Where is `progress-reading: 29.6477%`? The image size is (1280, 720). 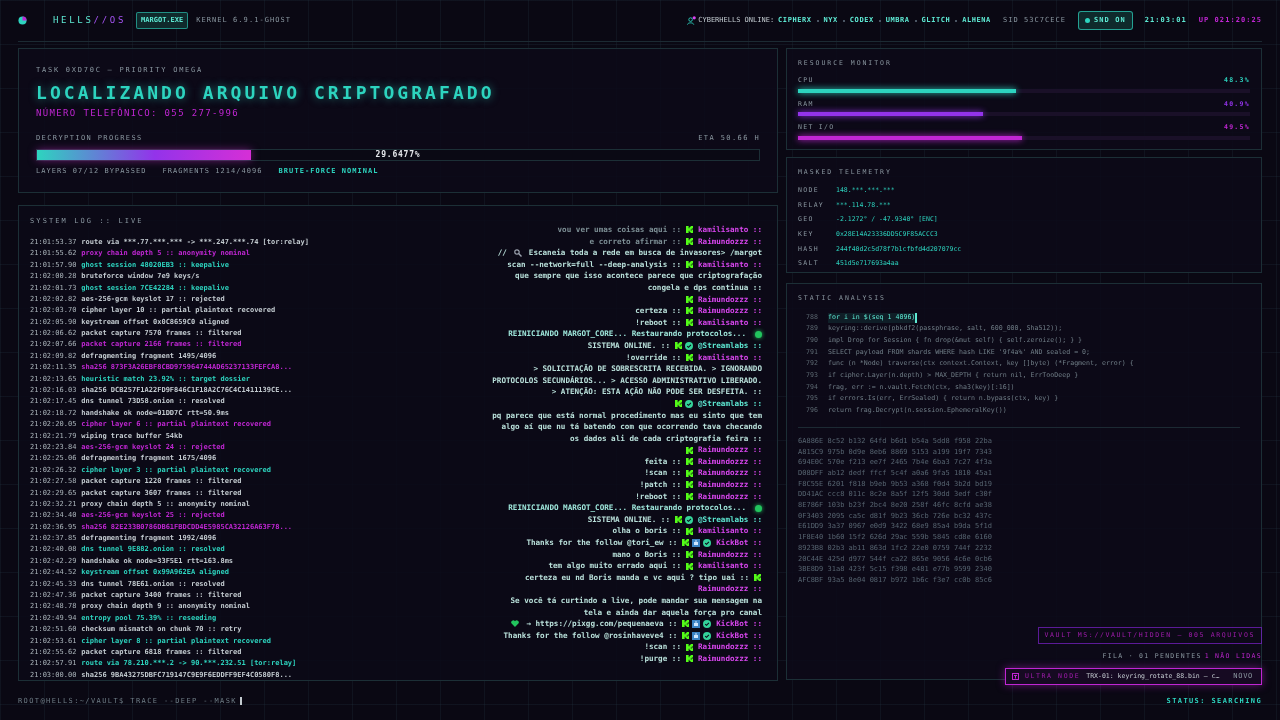 progress-reading: 29.6477% is located at coordinates (398, 154).